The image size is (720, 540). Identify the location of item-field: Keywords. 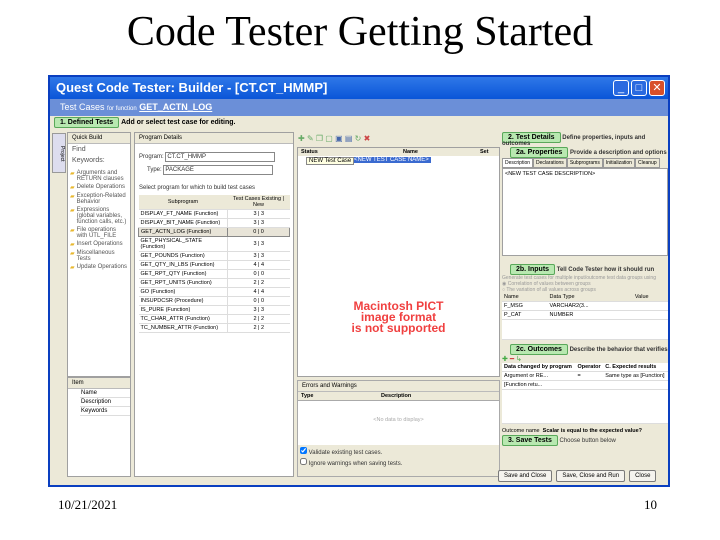
(105, 411).